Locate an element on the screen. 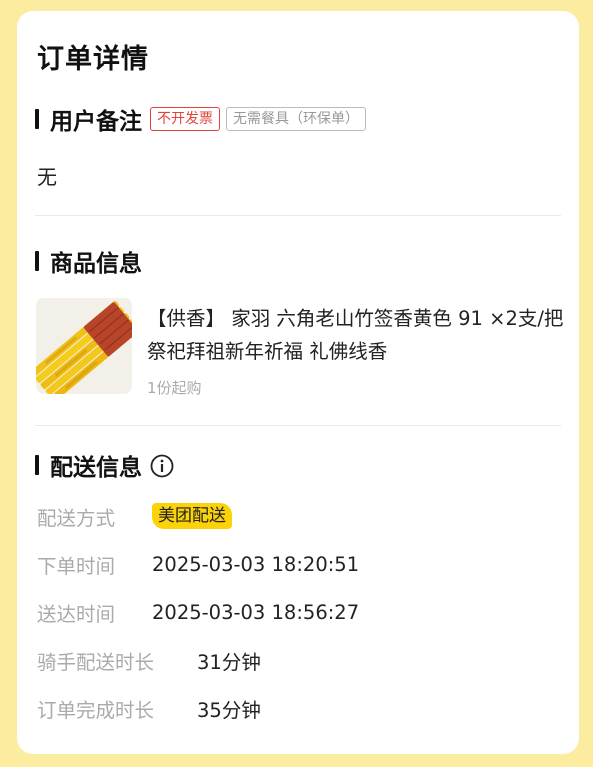  remark-section-title: 用户备注 is located at coordinates (96, 122).